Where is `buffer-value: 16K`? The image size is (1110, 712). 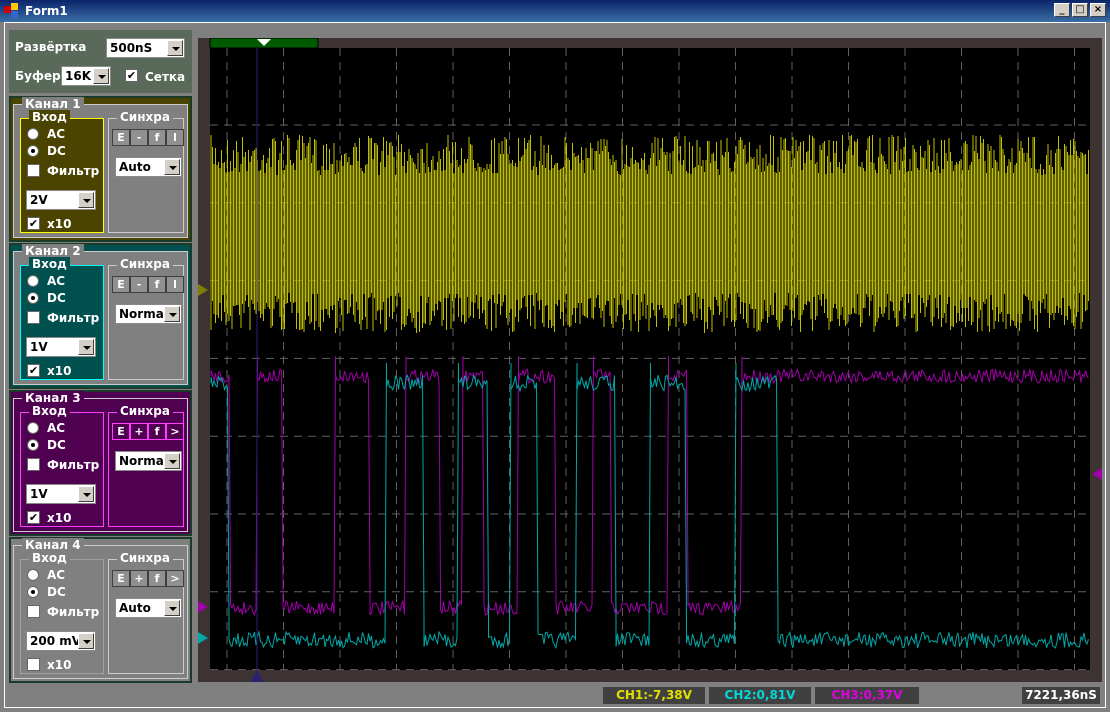
buffer-value: 16K is located at coordinates (78, 76).